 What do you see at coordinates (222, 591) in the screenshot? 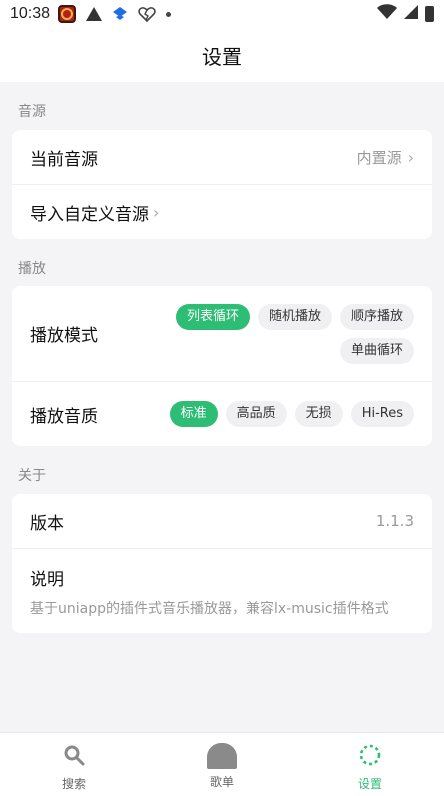
I see `description-row: 说明 基于uniapp的插件式音乐播放器，兼容lx-music插件格式` at bounding box center [222, 591].